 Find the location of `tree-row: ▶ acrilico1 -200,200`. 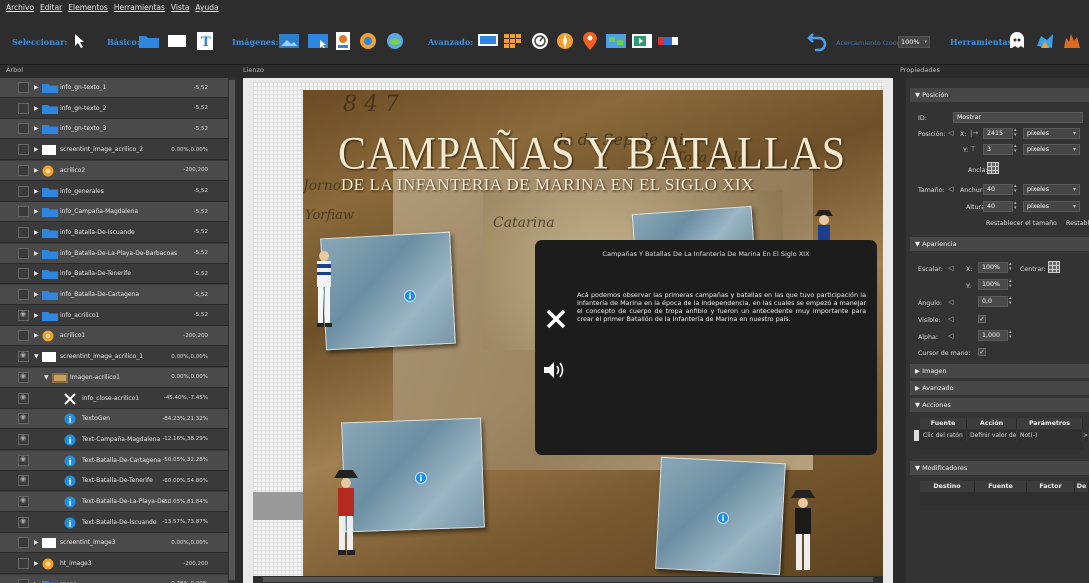

tree-row: ▶ acrilico1 -200,200 is located at coordinates (114, 336).